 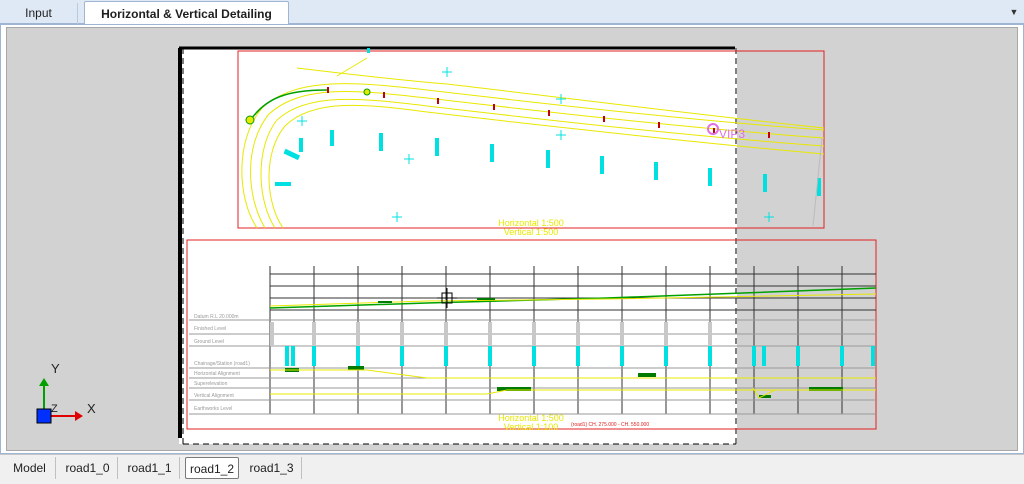 I want to click on row-label-ground-level: Ground Level, so click(x=209, y=342).